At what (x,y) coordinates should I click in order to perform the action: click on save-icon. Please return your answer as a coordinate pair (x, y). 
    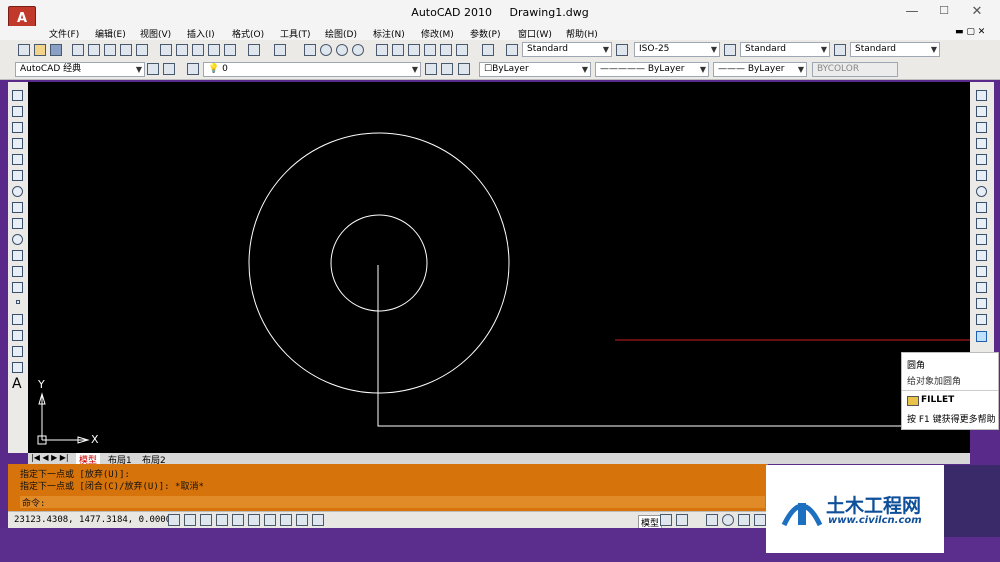
    Looking at the image, I should click on (56, 50).